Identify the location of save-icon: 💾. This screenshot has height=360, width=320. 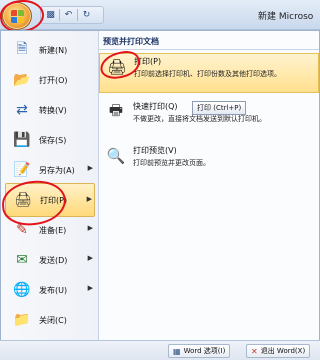
(22, 140).